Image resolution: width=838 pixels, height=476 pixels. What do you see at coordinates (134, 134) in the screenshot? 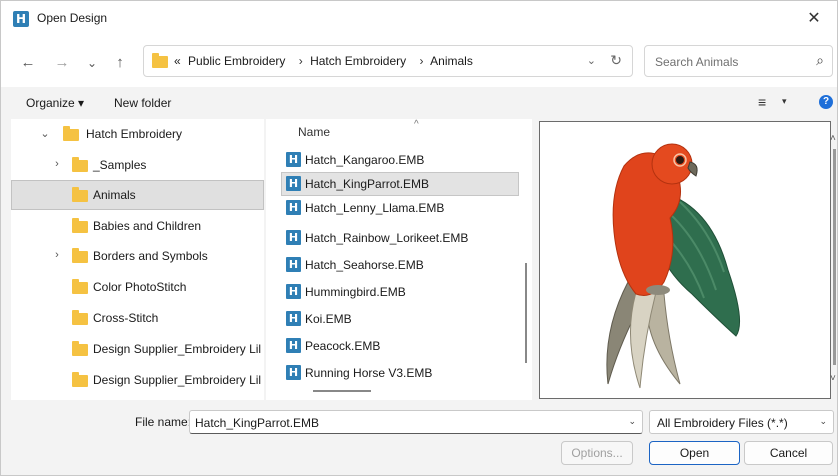
I see `nav-item-label: Hatch Embroidery` at bounding box center [134, 134].